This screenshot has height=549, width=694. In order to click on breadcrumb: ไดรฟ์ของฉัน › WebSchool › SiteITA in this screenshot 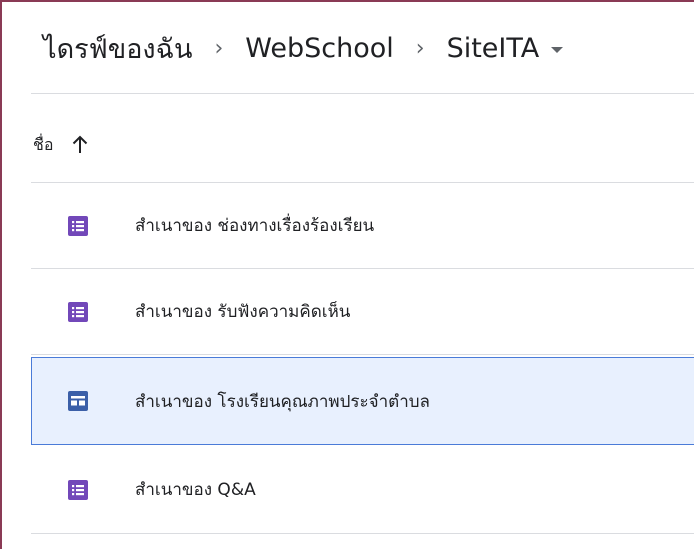, I will do `click(303, 48)`.